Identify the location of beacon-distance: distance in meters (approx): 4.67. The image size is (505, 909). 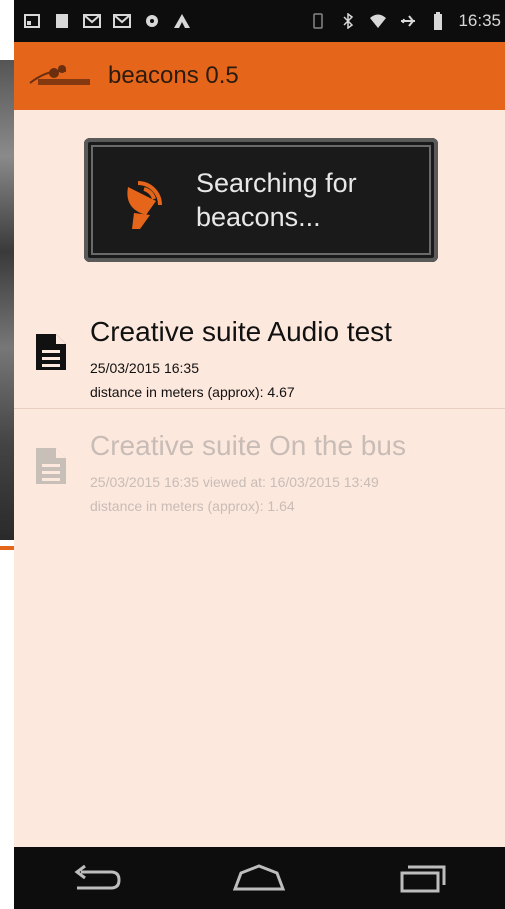
(192, 392).